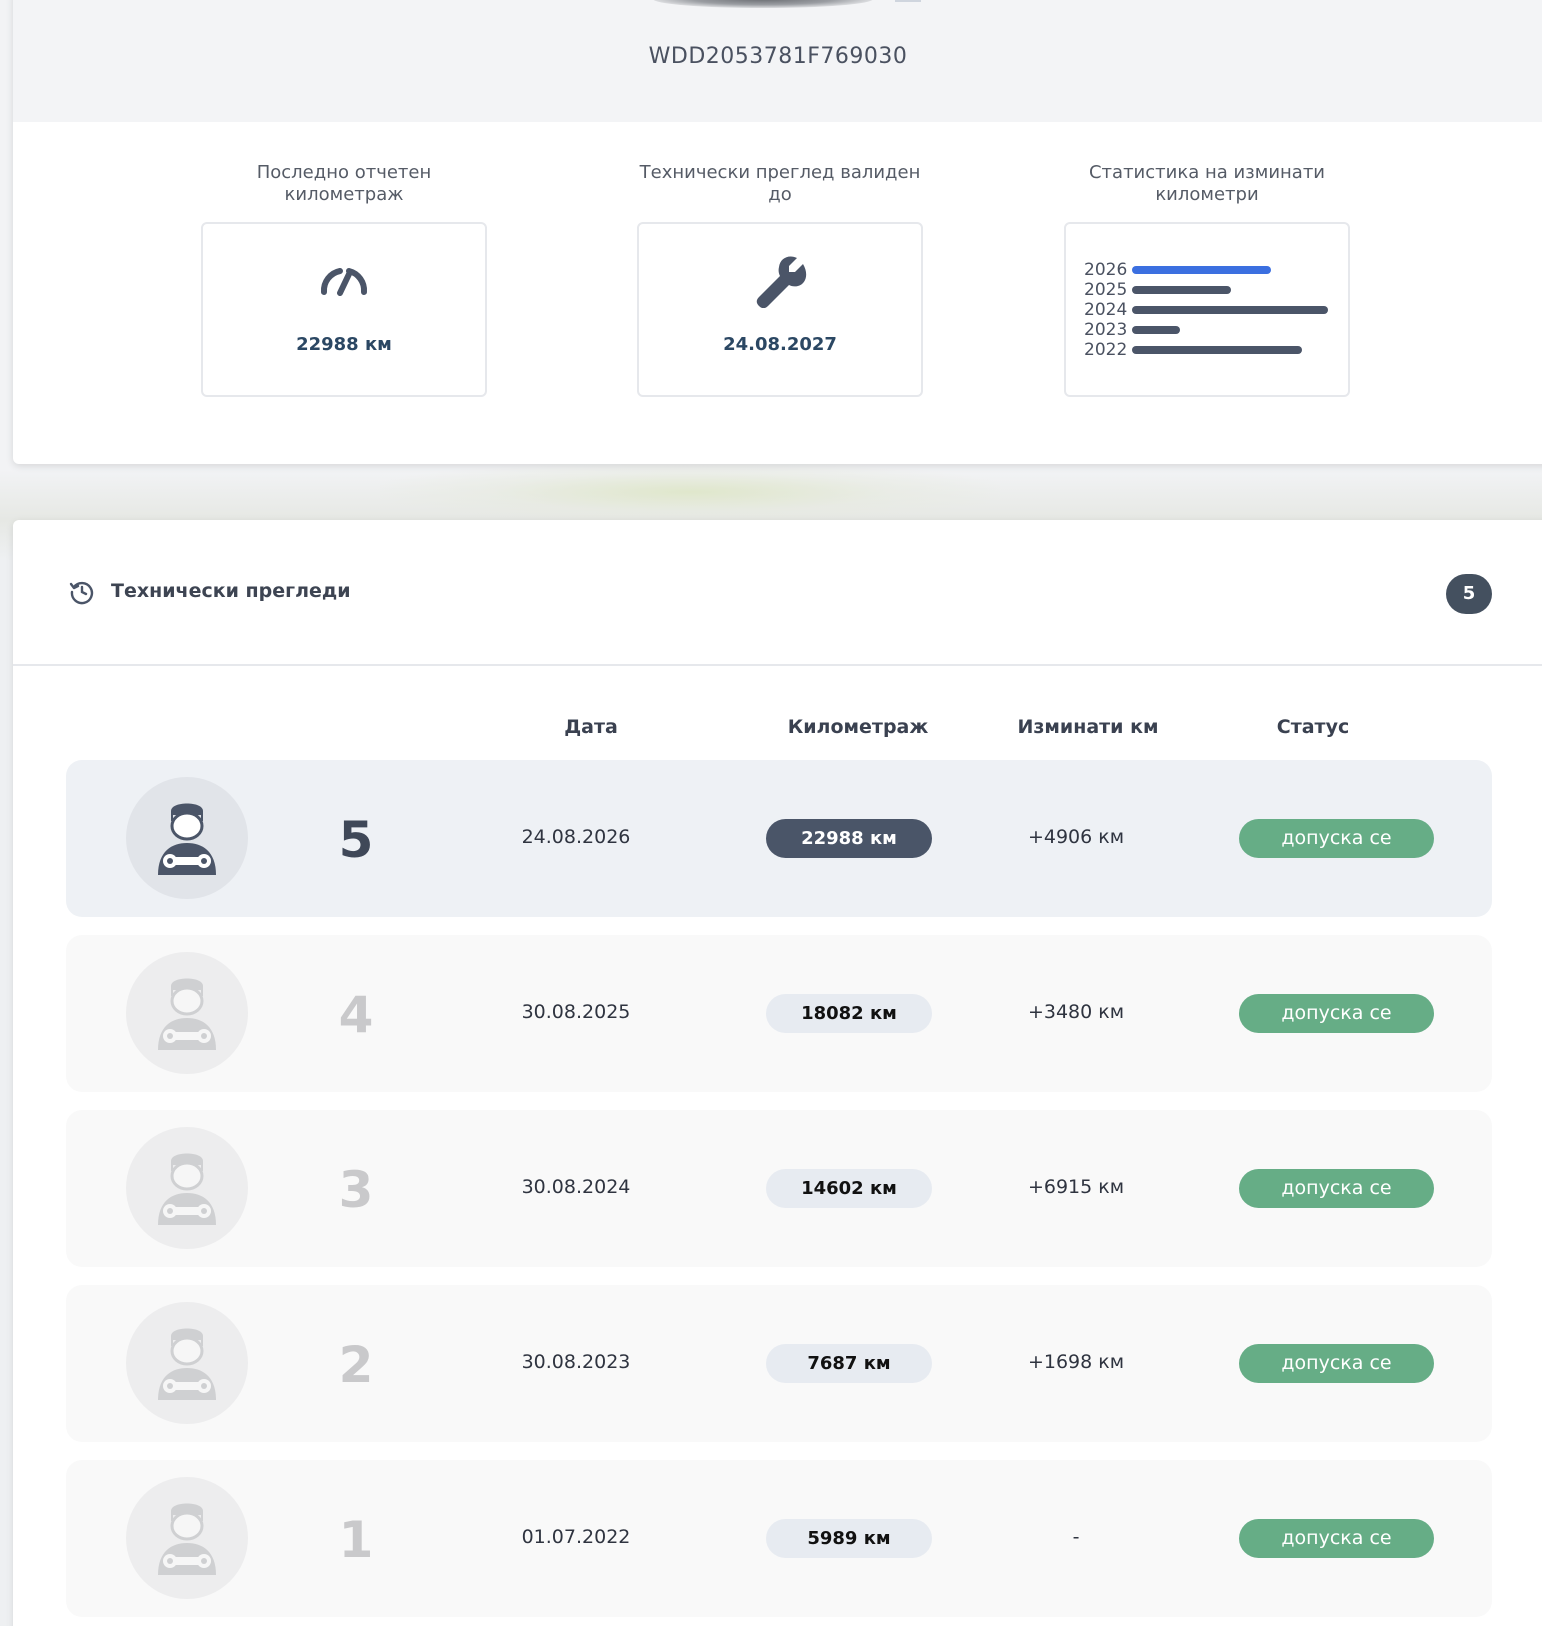 This screenshot has width=1542, height=1626. What do you see at coordinates (344, 309) in the screenshot?
I see `mileage-stat-box: 22988 км` at bounding box center [344, 309].